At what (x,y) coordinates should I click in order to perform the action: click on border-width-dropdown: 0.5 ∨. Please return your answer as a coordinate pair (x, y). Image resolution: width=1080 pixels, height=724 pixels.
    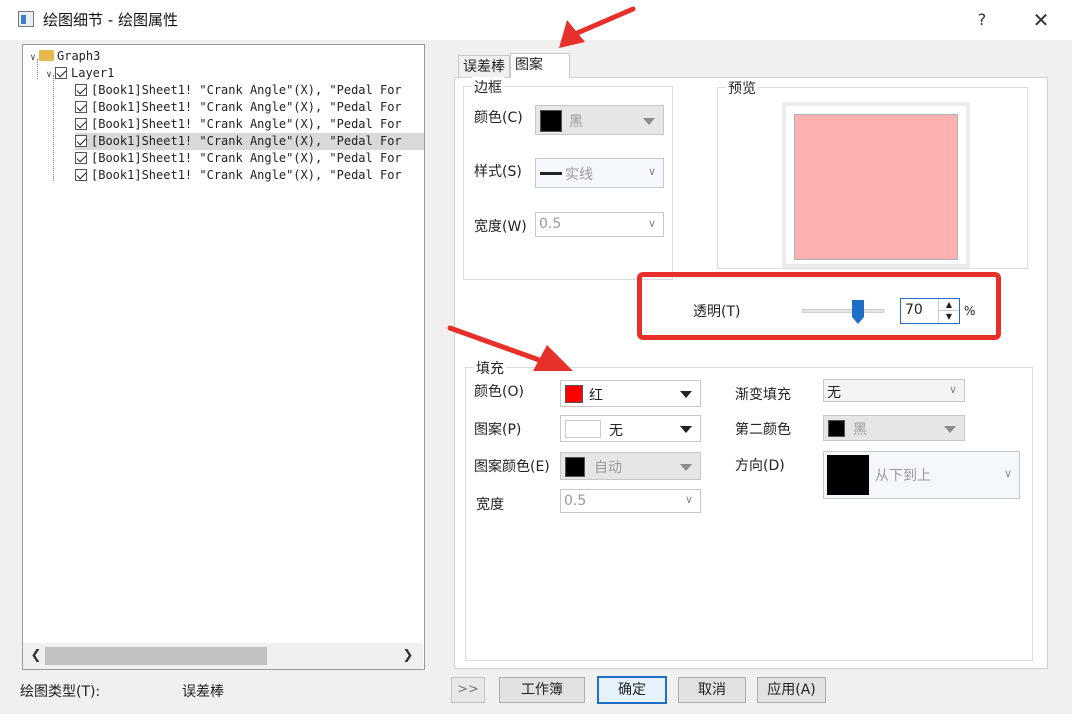
    Looking at the image, I should click on (599, 224).